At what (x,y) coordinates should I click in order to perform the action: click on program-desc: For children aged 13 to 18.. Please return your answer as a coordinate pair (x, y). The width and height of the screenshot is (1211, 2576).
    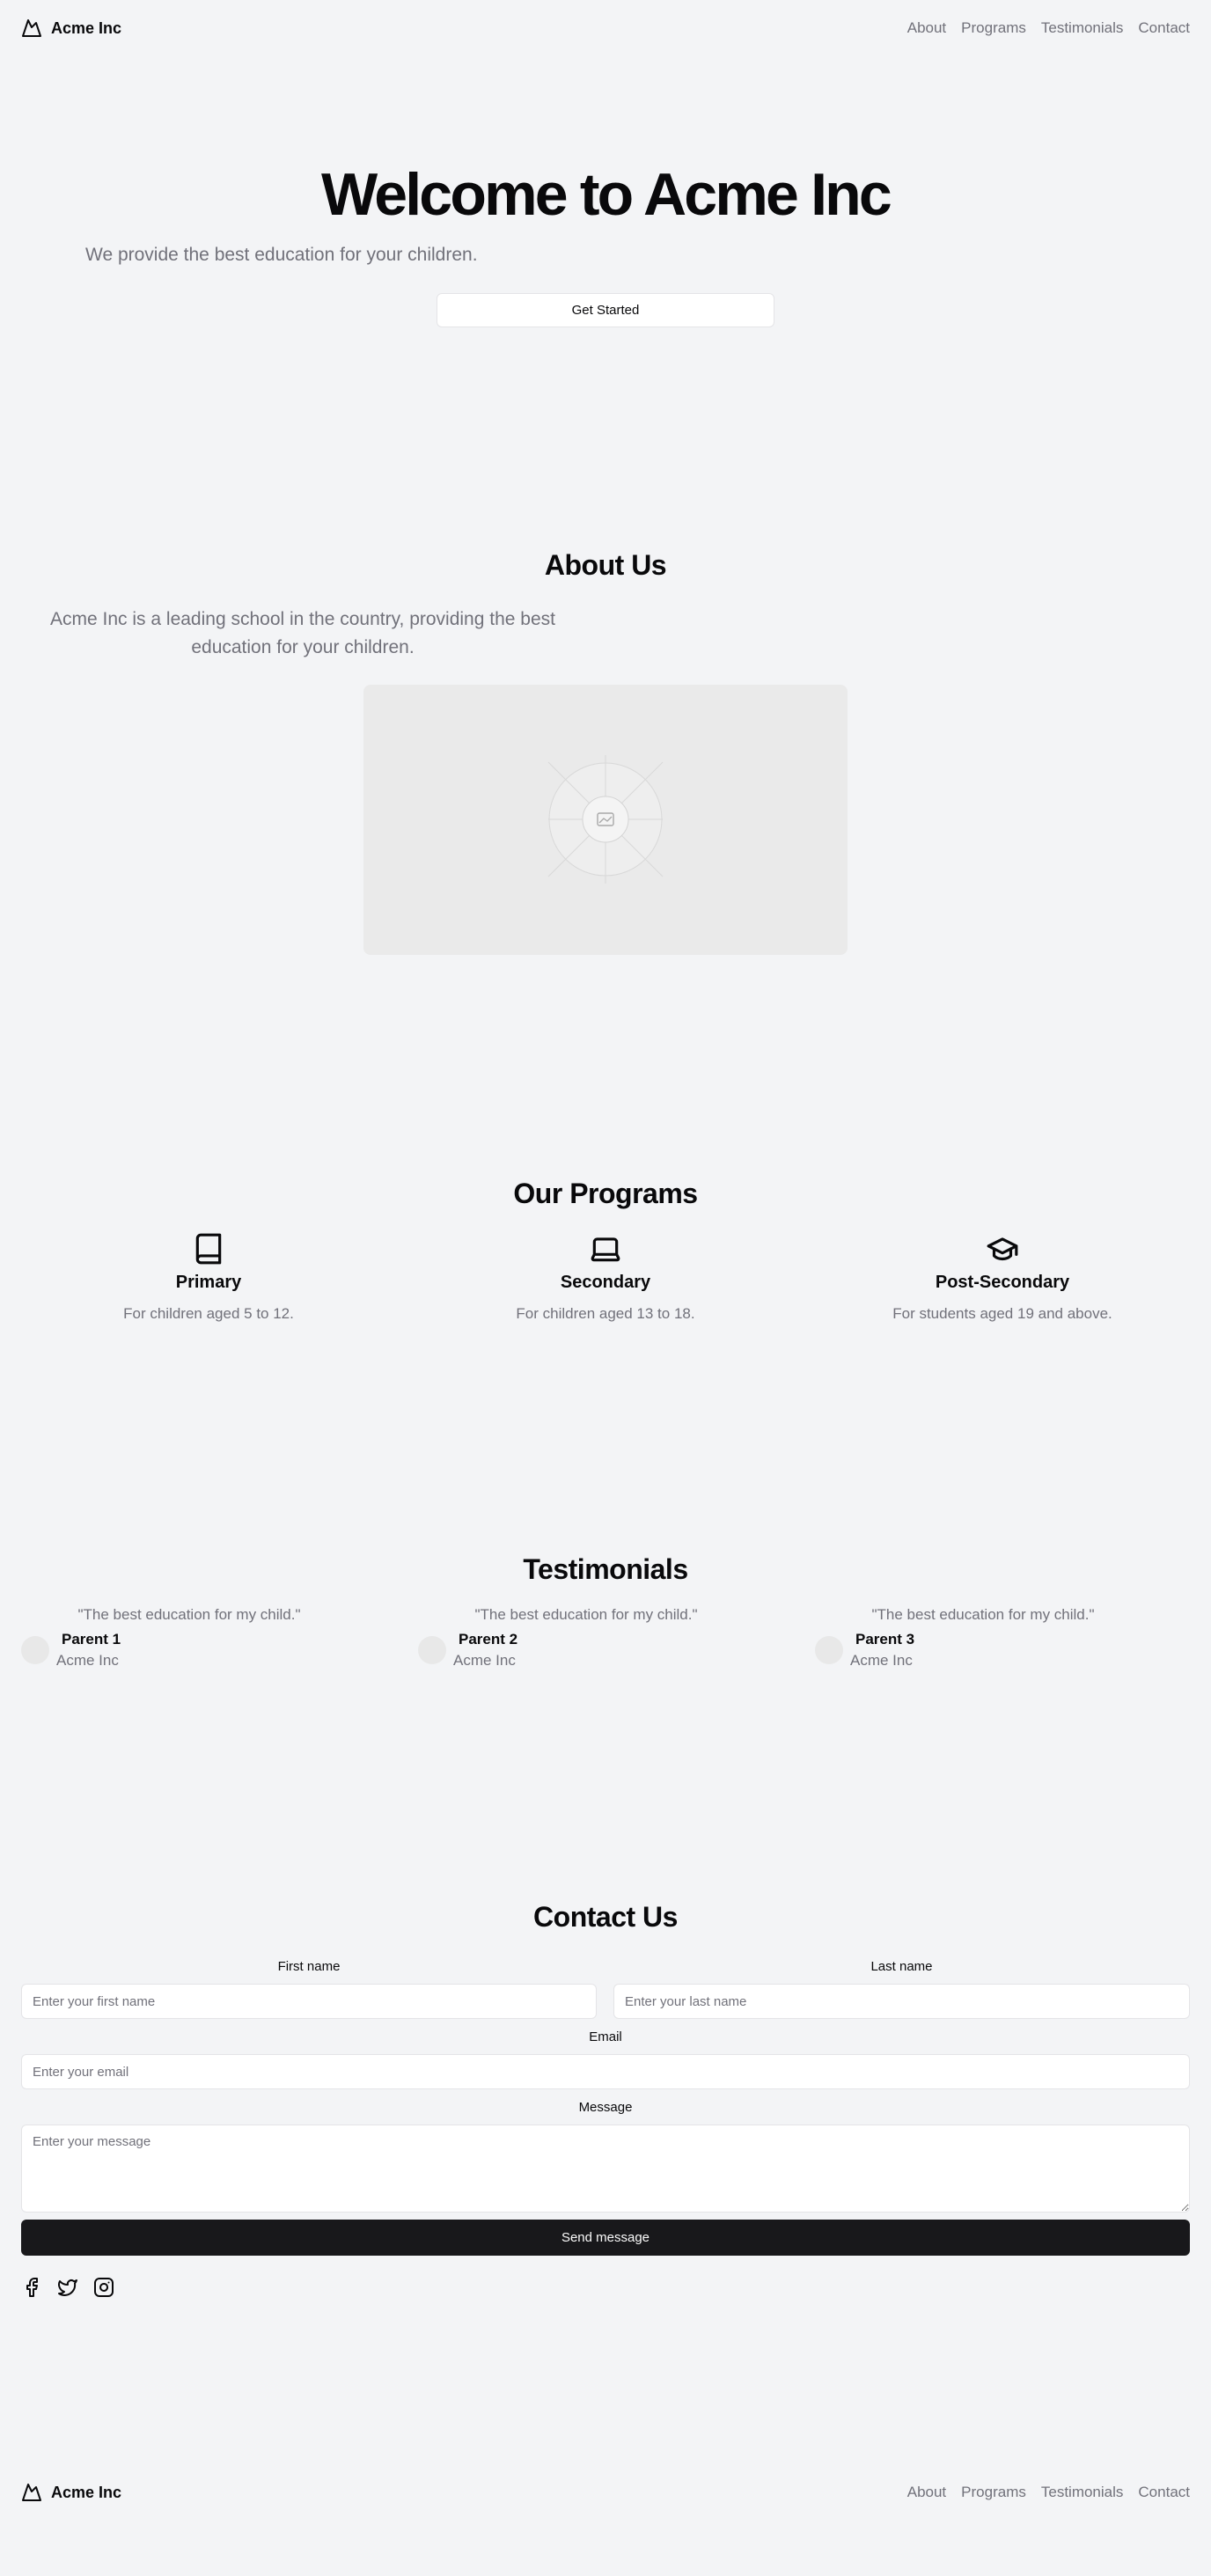
    Looking at the image, I should click on (605, 1313).